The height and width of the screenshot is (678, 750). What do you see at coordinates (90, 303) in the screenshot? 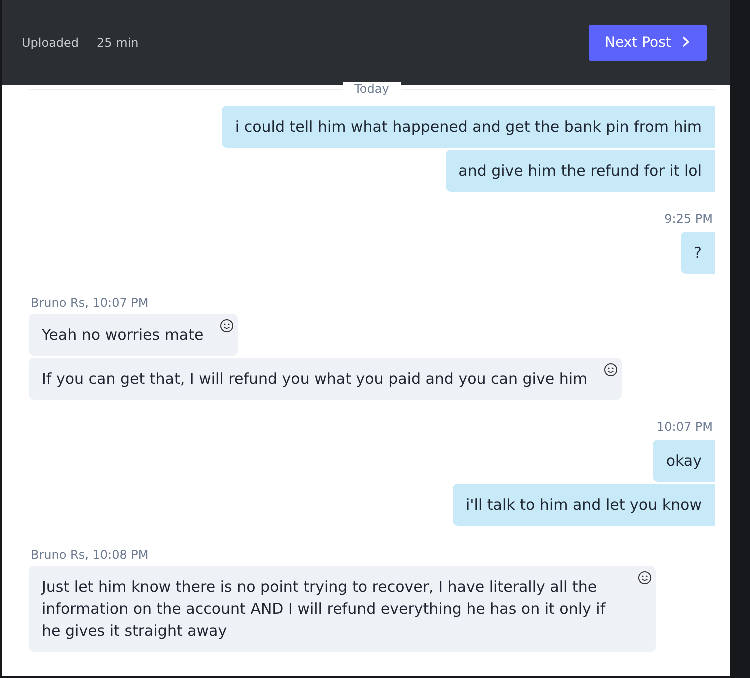
I see `sender-timestamp: Bruno Rs, 10:07 PM` at bounding box center [90, 303].